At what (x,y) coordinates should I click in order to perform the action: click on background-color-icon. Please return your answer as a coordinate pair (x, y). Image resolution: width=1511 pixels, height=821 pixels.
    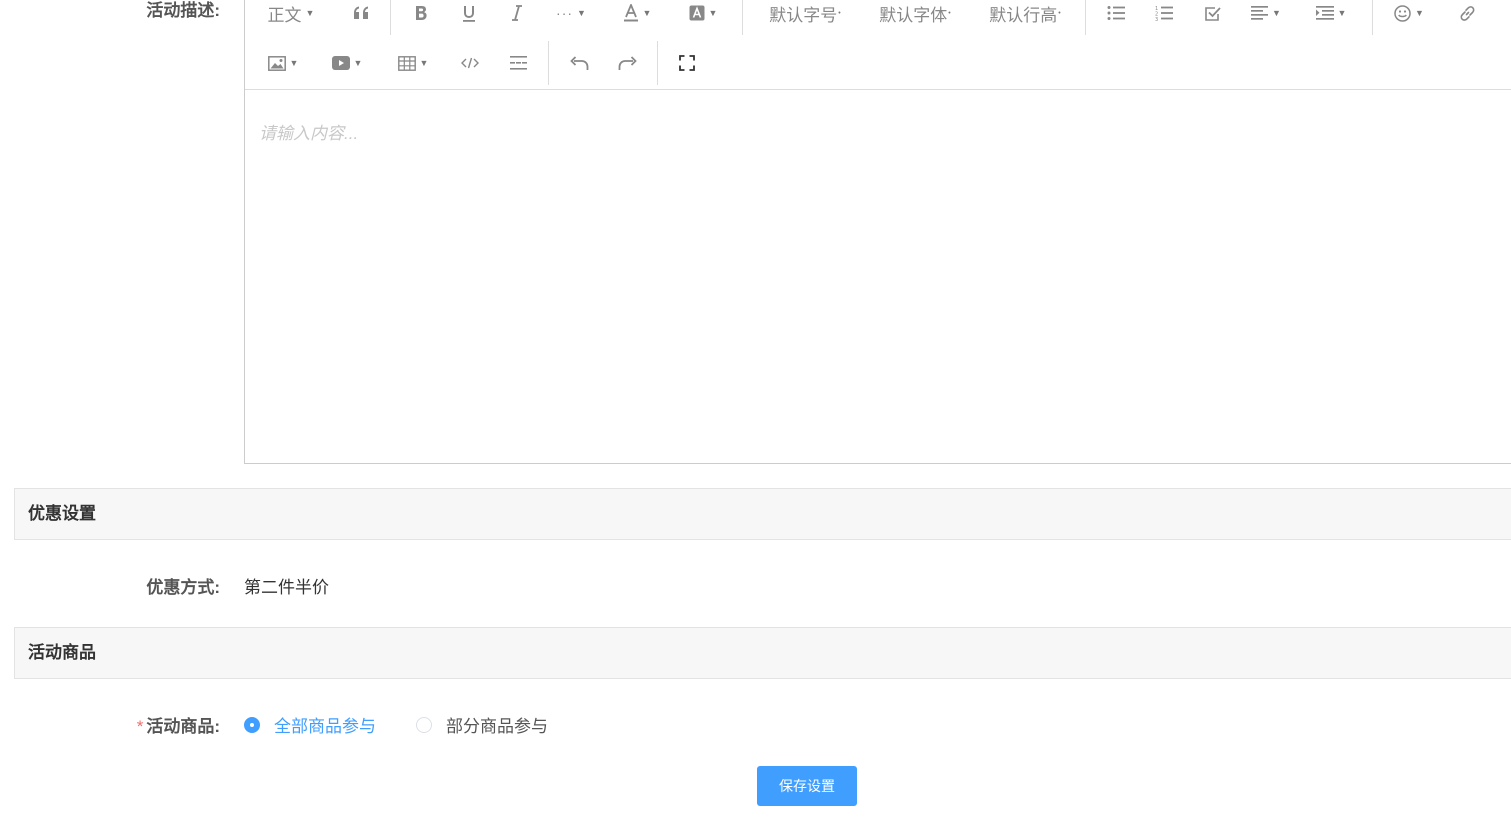
    Looking at the image, I should click on (697, 13).